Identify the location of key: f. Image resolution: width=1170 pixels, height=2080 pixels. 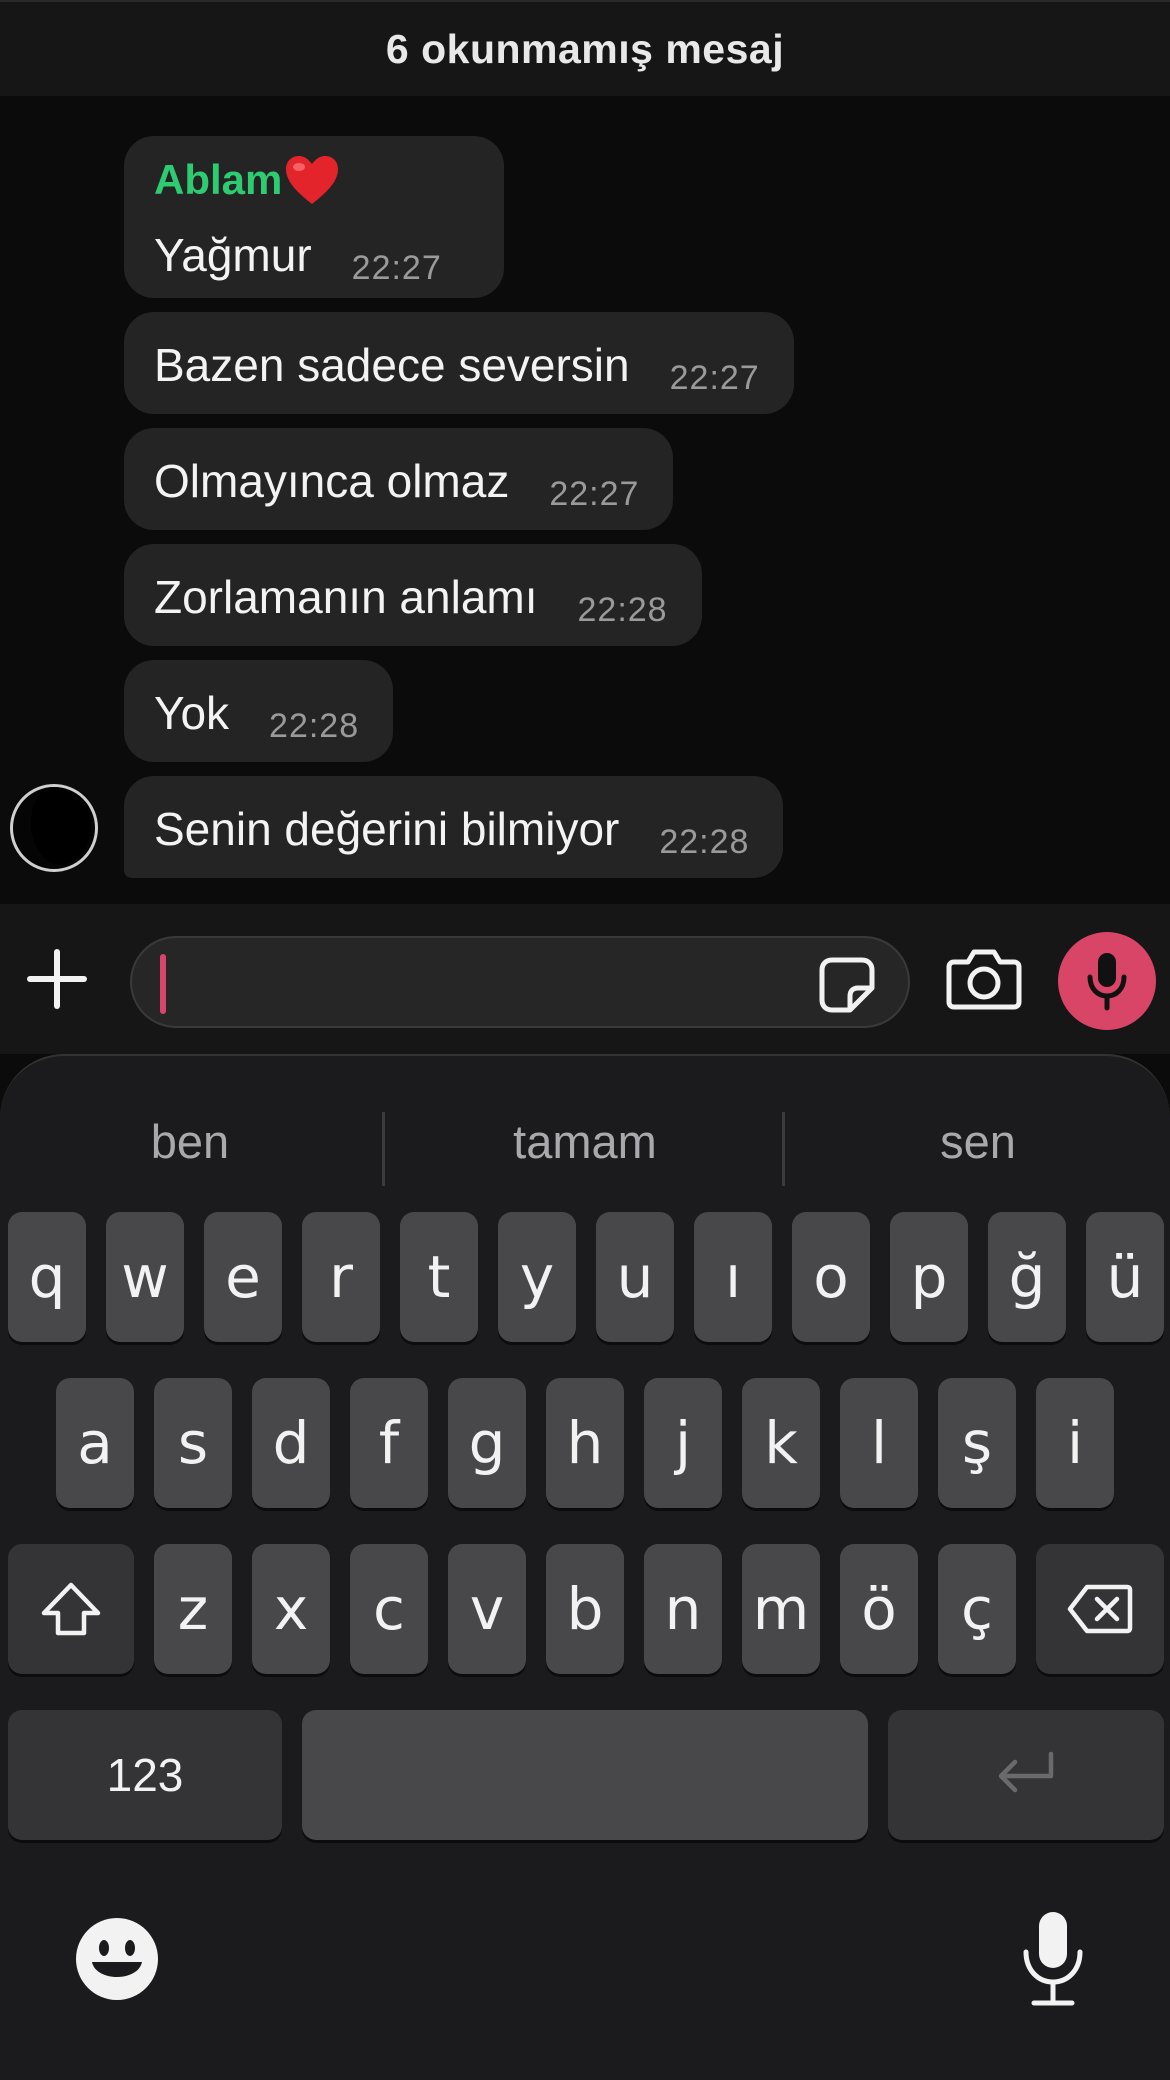
(389, 1443).